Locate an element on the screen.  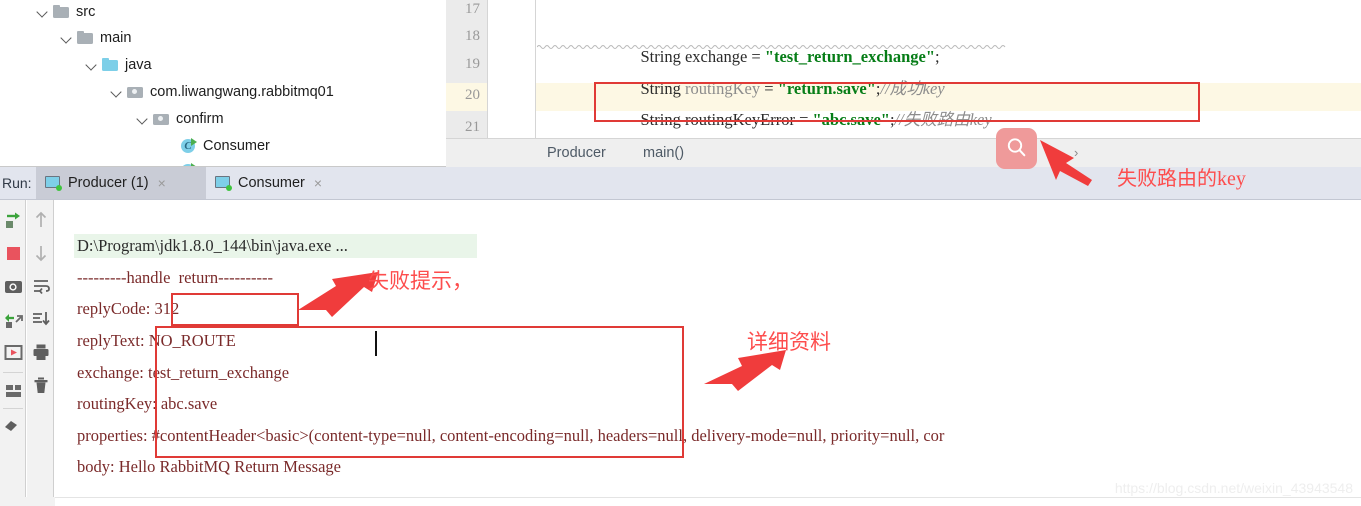
restore-layout-icon is located at coordinates (13, 319).